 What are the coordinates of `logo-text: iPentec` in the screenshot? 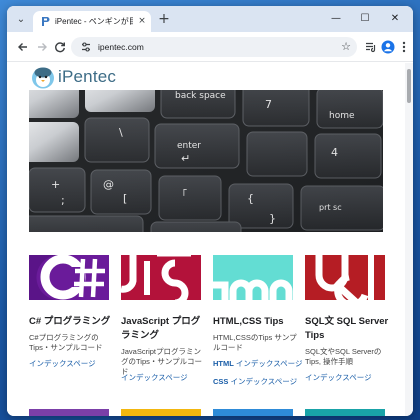 It's located at (87, 76).